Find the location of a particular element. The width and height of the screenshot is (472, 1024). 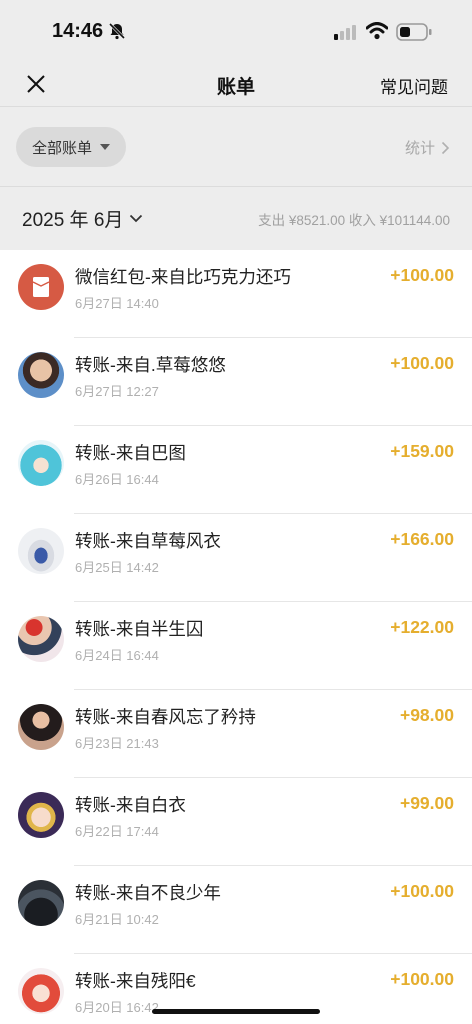

transaction-row: 转账-来自不良少年 6月21日 10:42 +100.00 is located at coordinates (236, 910).